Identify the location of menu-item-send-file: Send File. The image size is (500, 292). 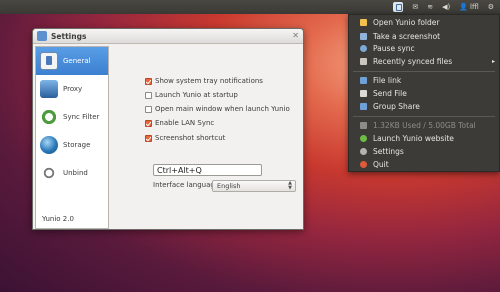
(424, 93).